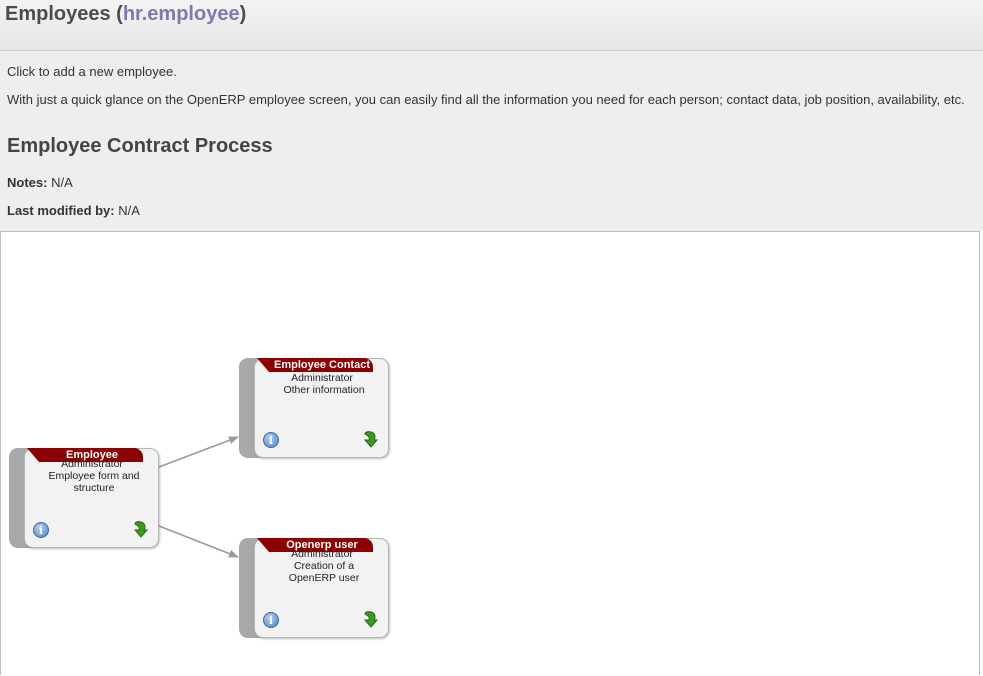  What do you see at coordinates (62, 182) in the screenshot?
I see `notes-value: N/A` at bounding box center [62, 182].